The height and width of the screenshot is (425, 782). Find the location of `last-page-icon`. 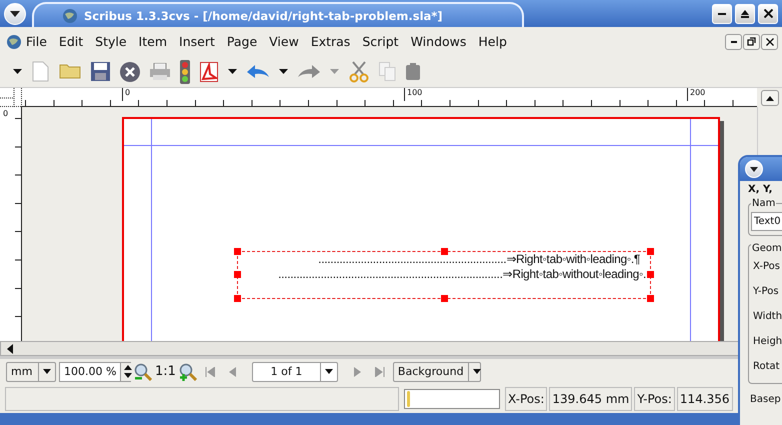

last-page-icon is located at coordinates (379, 371).